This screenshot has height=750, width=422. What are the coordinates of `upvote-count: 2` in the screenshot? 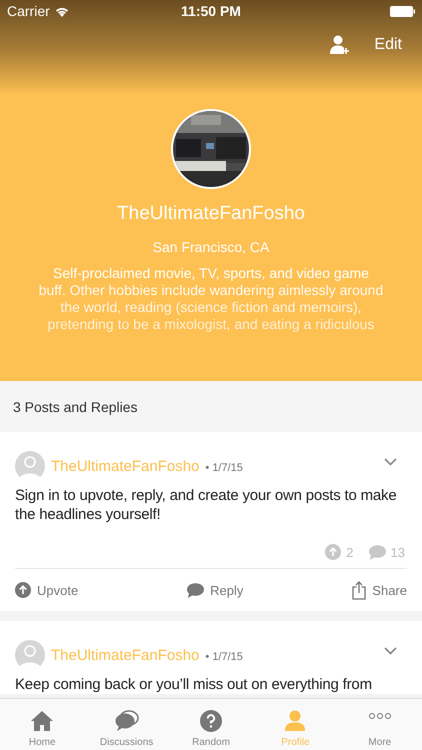 It's located at (350, 552).